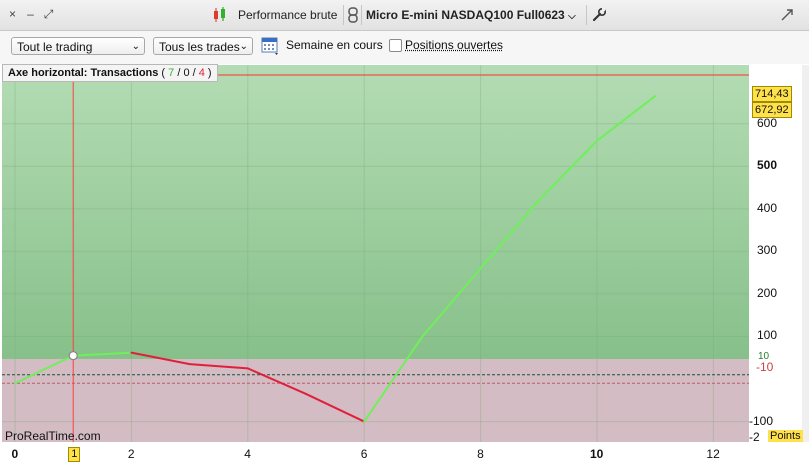 The image size is (809, 466). I want to click on x-axis, so click(404, 454).